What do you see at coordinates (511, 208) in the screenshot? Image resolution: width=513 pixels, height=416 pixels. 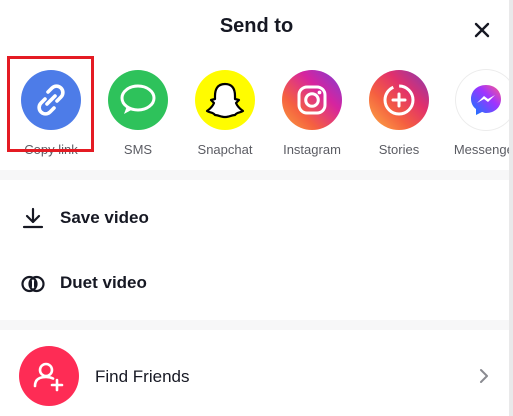 I see `scrollbar-edge` at bounding box center [511, 208].